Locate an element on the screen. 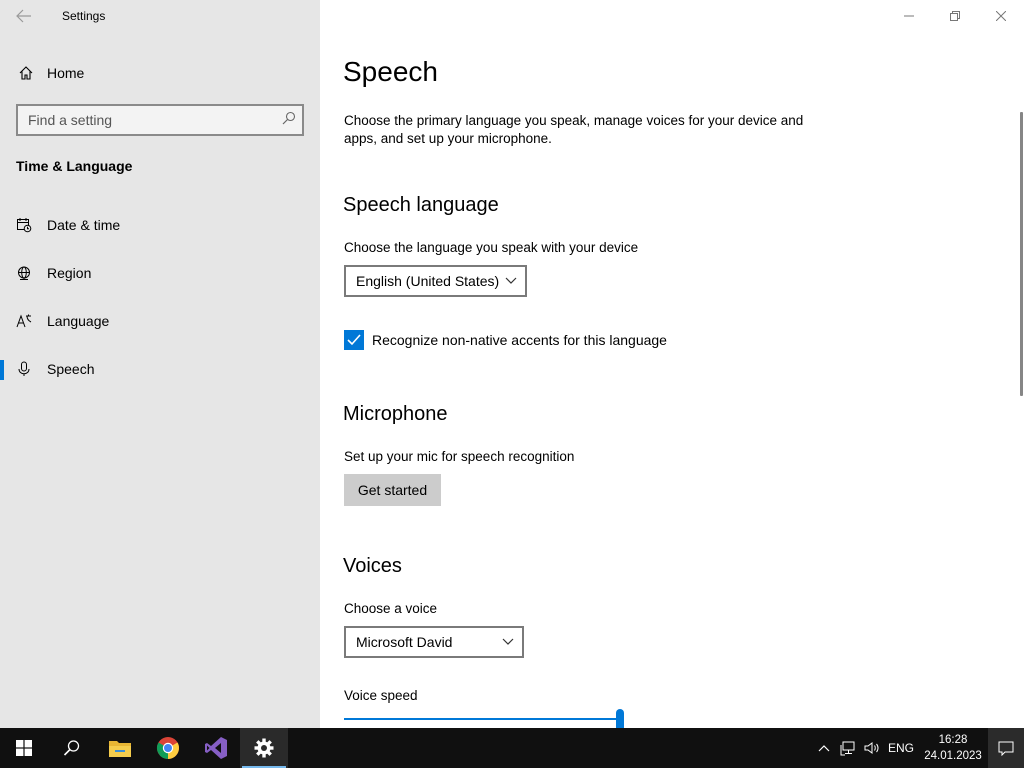 The width and height of the screenshot is (1024, 768). voice-dropdown: Microsoft David is located at coordinates (434, 642).